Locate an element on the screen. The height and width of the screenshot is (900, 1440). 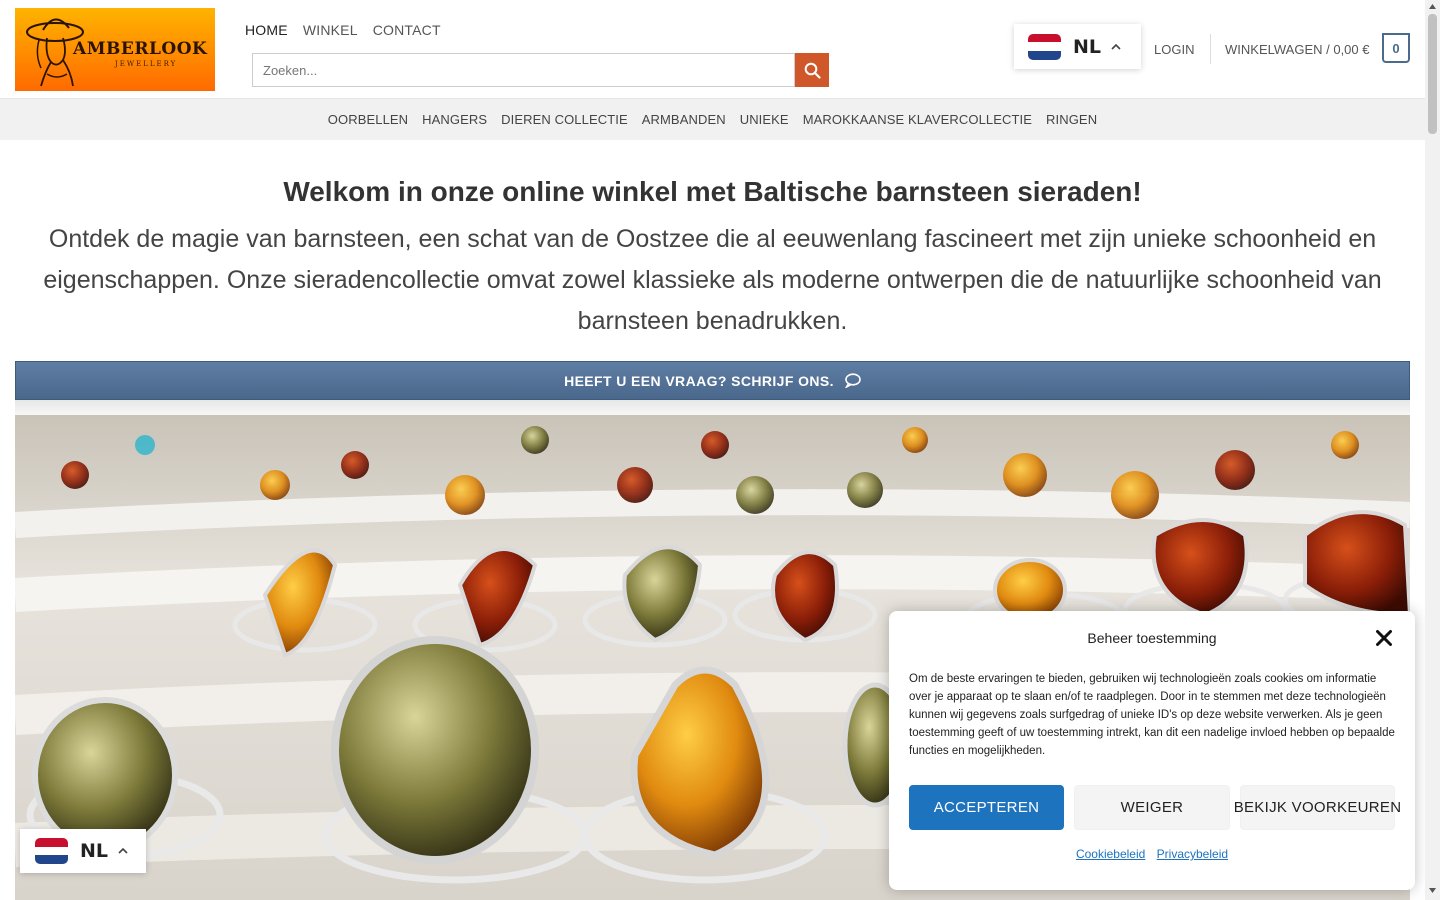
privacy-policy-link: Privacybeleid is located at coordinates (1192, 854).